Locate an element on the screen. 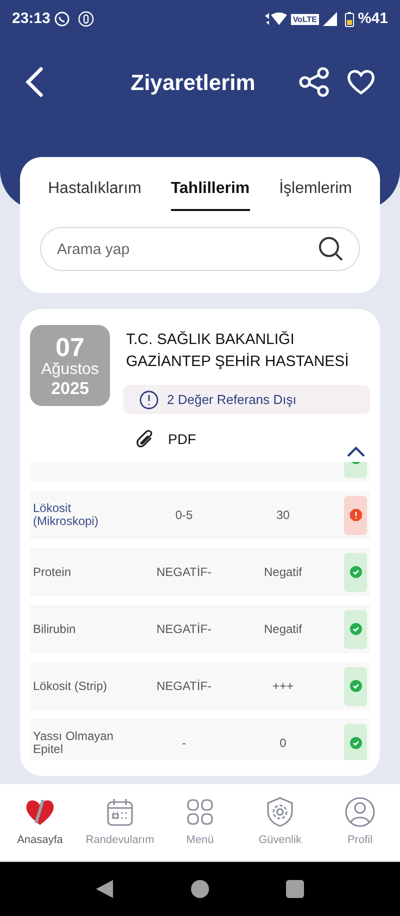 The image size is (400, 916). favorite-button is located at coordinates (361, 82).